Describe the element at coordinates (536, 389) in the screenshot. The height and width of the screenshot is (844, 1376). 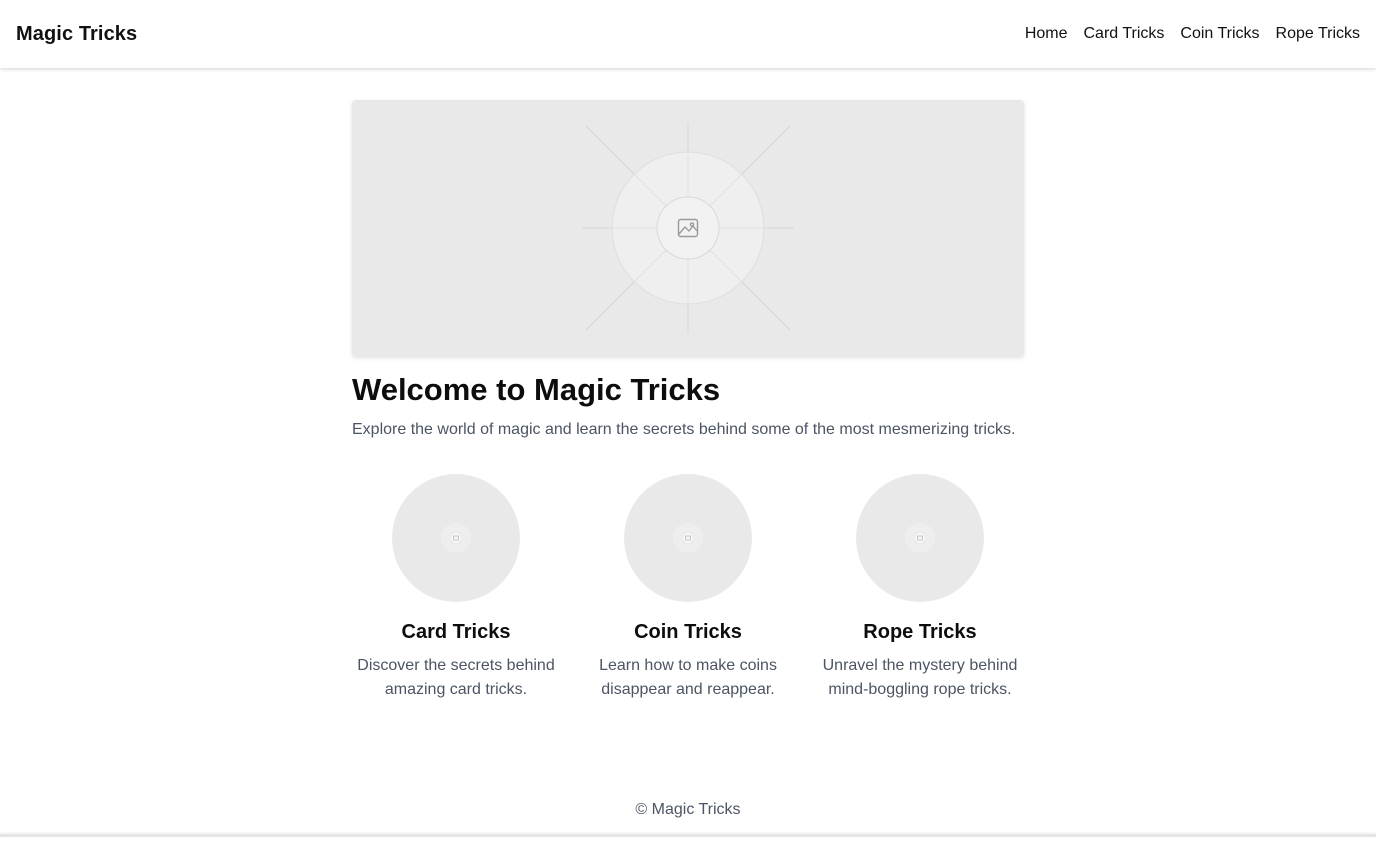
I see `page-title: Welcome to Magic Tricks` at that location.